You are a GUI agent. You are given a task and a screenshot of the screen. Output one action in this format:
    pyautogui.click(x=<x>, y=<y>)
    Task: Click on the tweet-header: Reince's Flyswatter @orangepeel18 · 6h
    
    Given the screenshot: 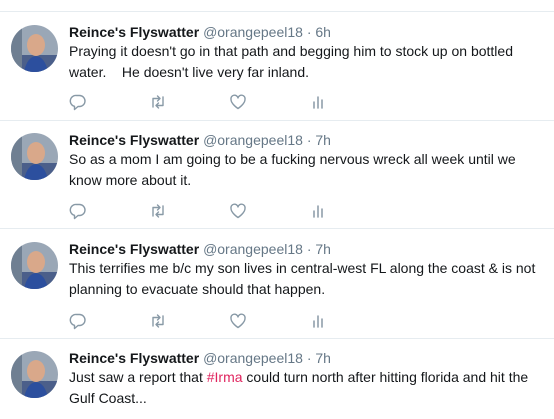 What is the action you would take?
    pyautogui.click(x=200, y=32)
    